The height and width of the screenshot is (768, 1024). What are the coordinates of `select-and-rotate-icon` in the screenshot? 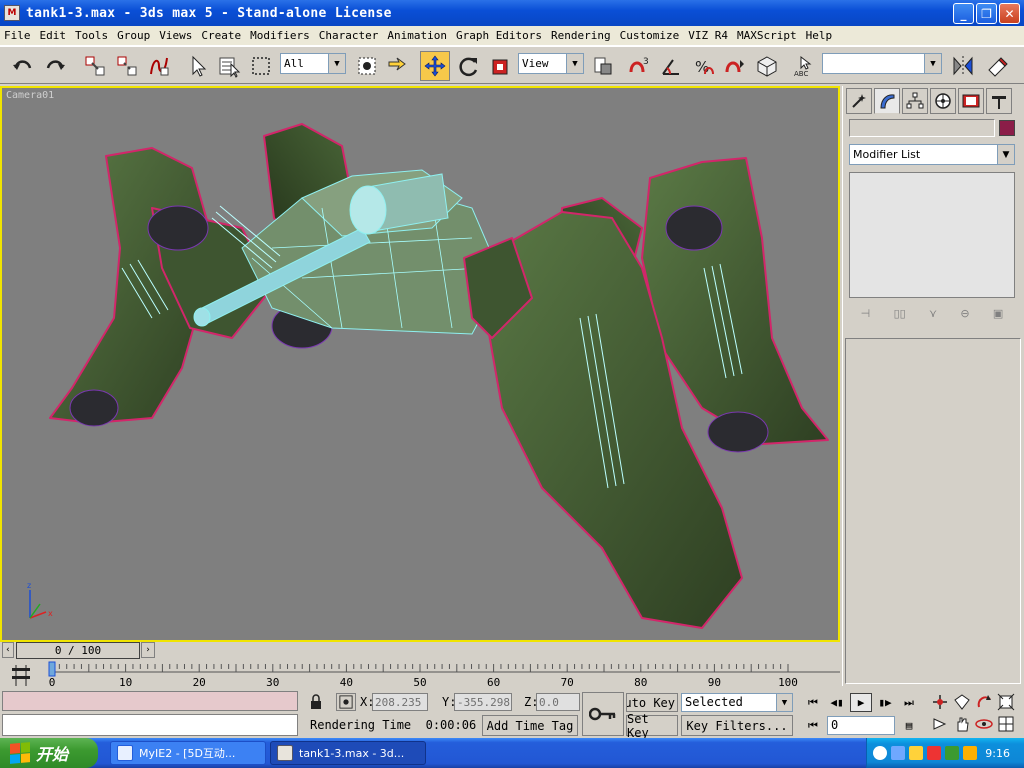 It's located at (469, 66).